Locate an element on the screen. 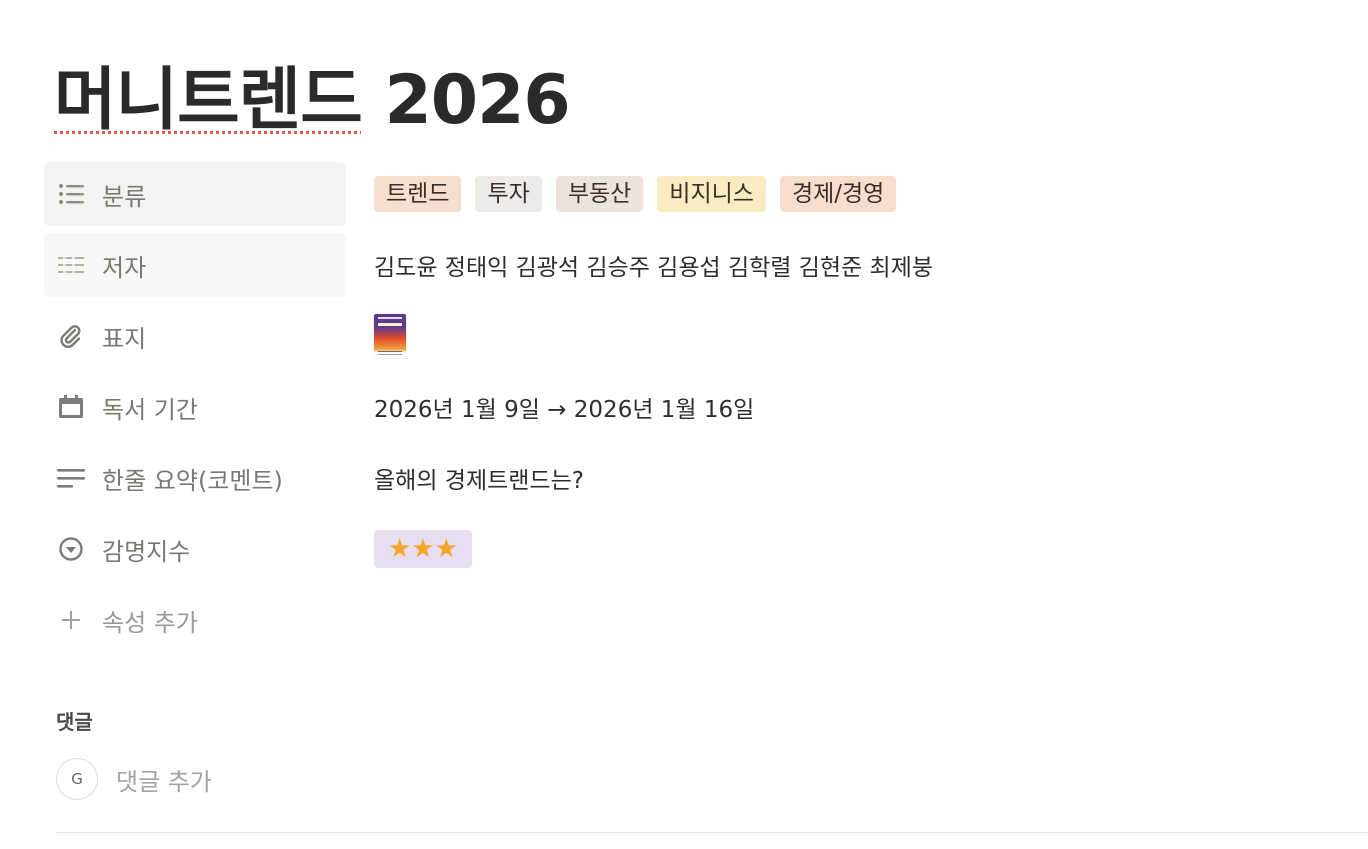  tag-trend: 트렌드 is located at coordinates (418, 194).